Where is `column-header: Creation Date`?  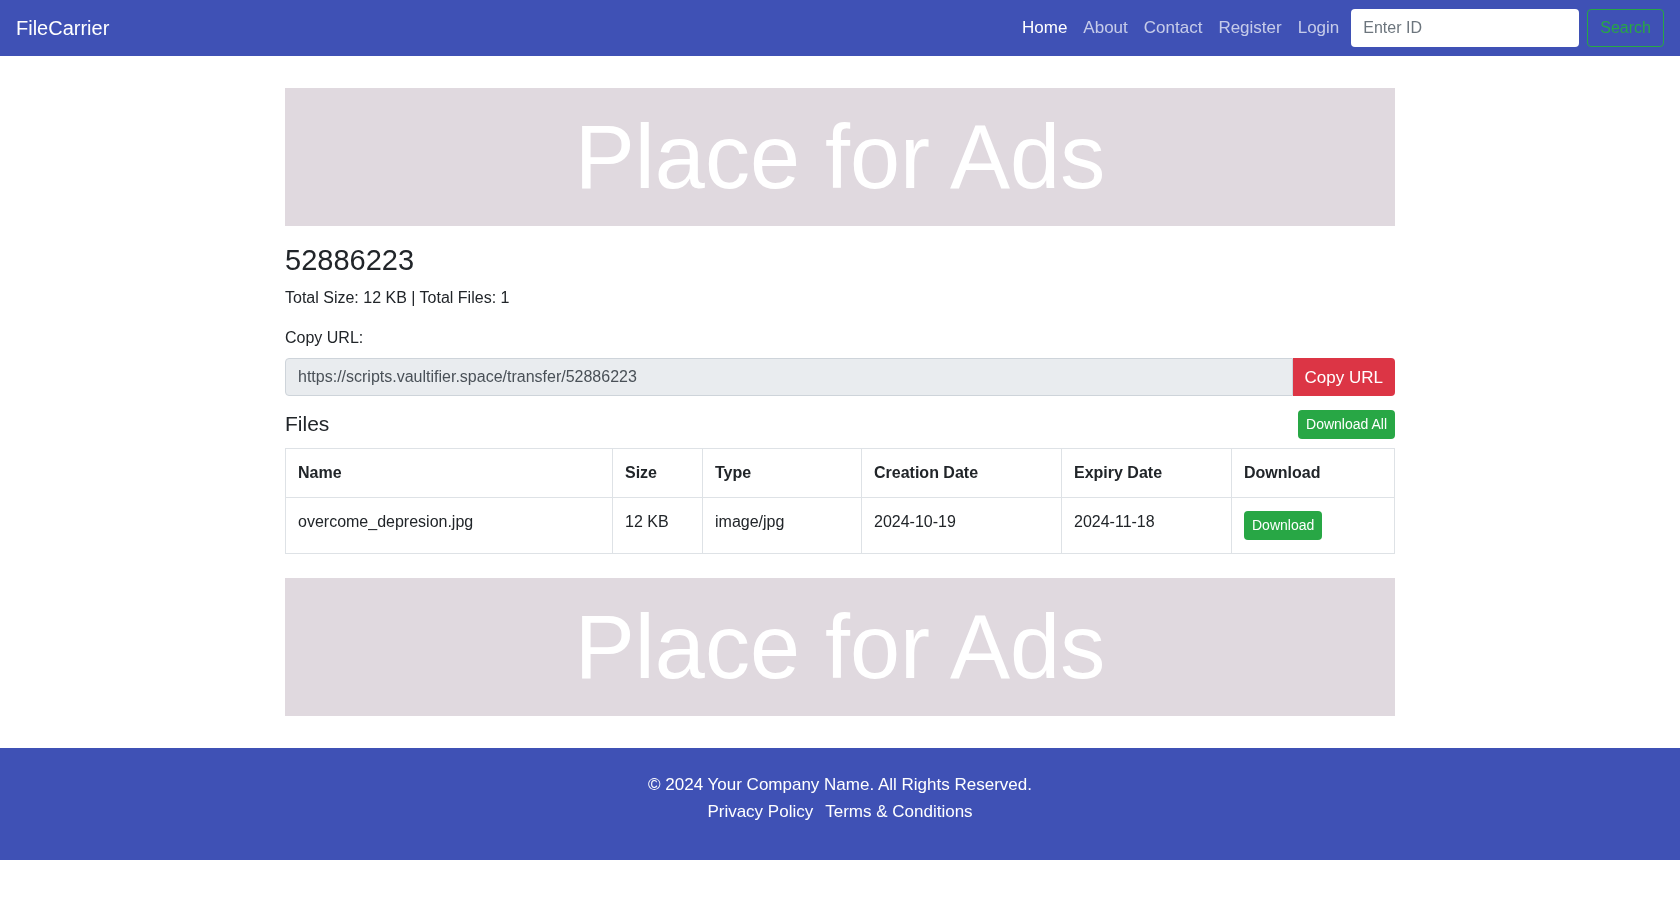 column-header: Creation Date is located at coordinates (961, 473).